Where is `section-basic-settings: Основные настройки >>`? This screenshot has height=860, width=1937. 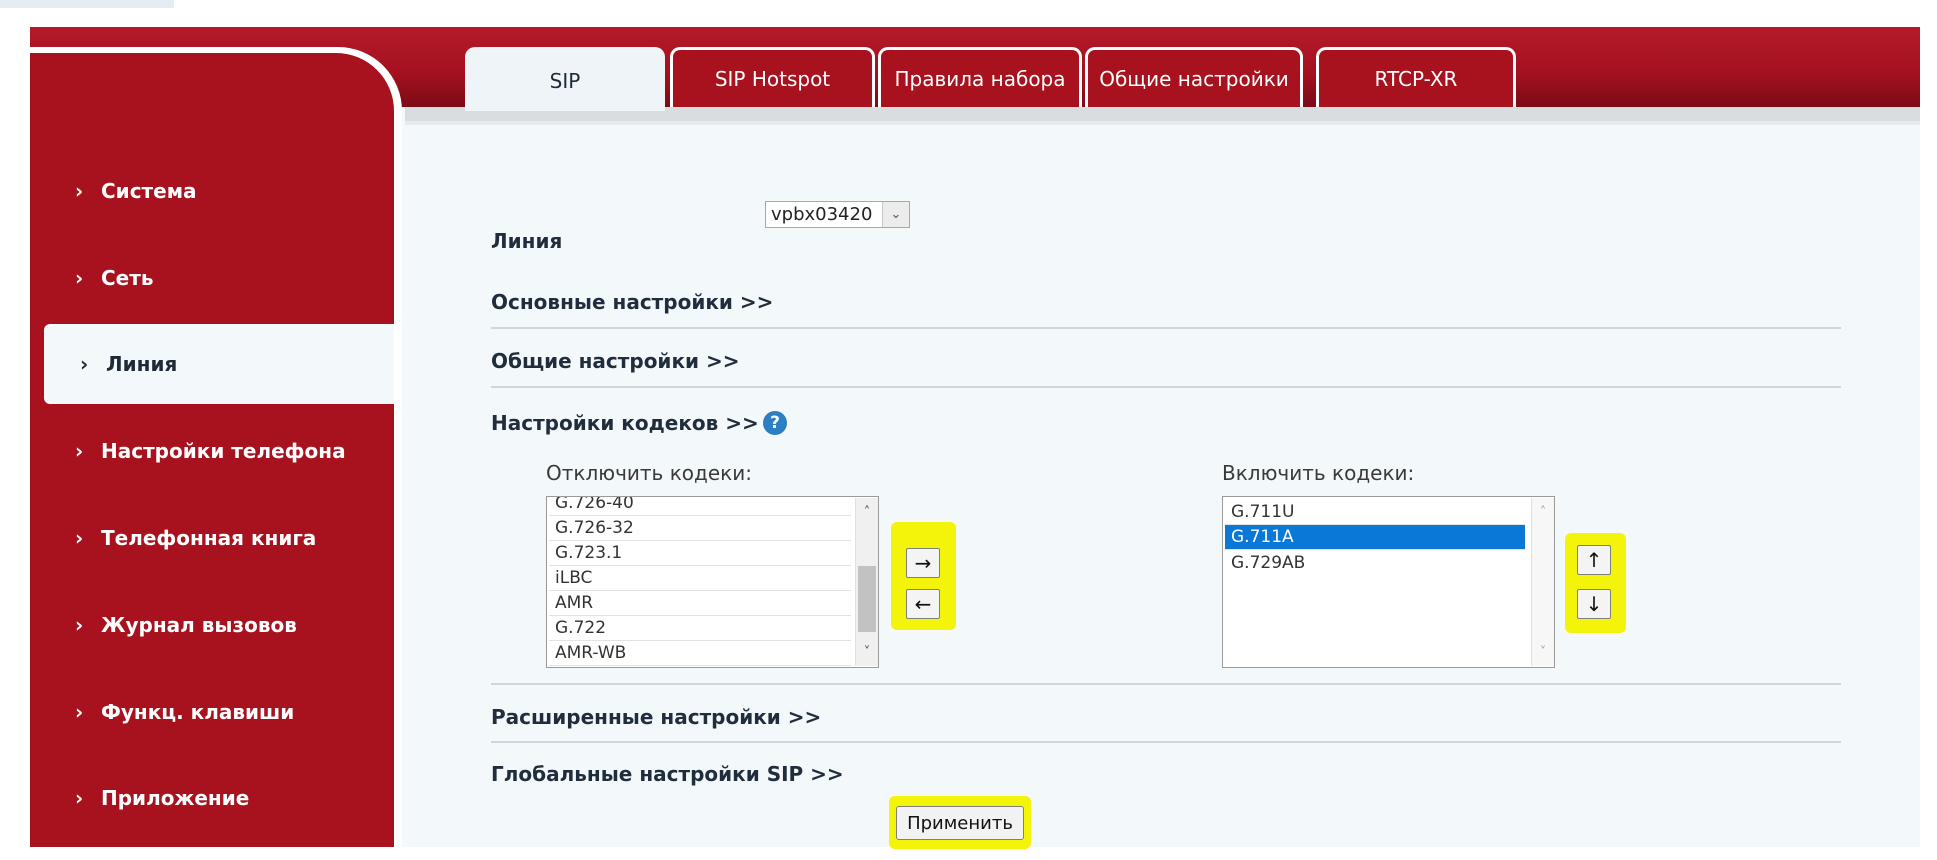 section-basic-settings: Основные настройки >> is located at coordinates (632, 302).